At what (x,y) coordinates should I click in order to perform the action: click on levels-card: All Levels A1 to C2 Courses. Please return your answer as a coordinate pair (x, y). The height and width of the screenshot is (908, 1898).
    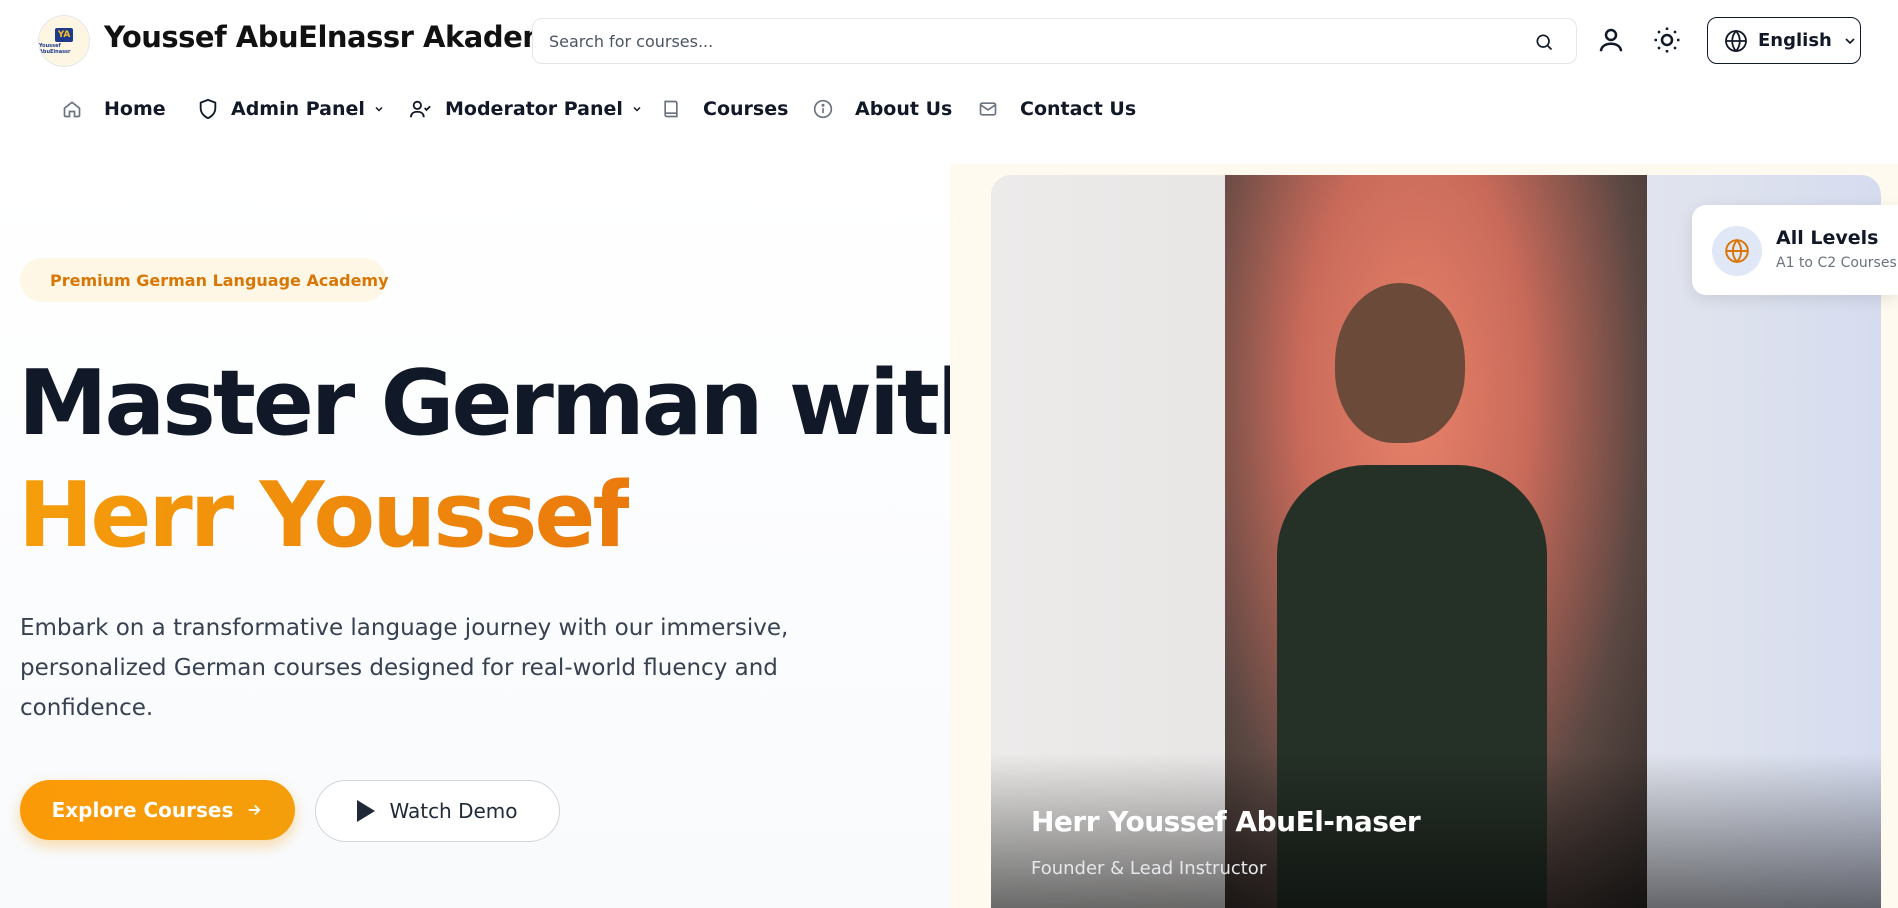
    Looking at the image, I should click on (1795, 250).